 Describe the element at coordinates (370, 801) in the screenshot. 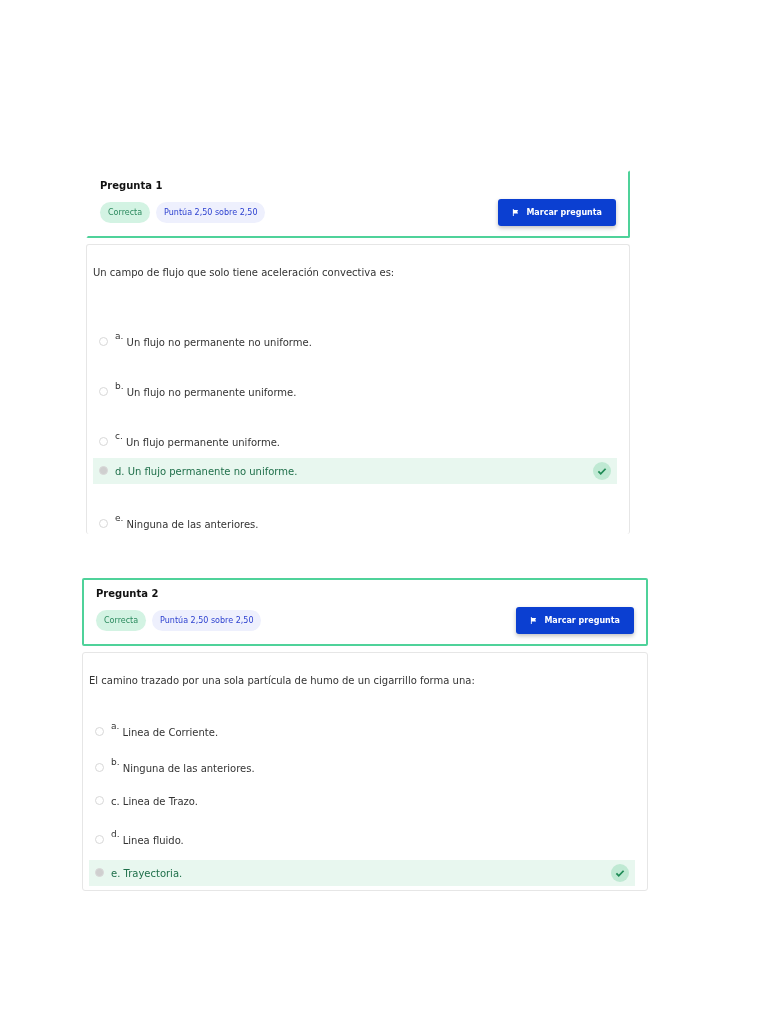

I see `answer-option: c. Linea de Trazo.` at that location.